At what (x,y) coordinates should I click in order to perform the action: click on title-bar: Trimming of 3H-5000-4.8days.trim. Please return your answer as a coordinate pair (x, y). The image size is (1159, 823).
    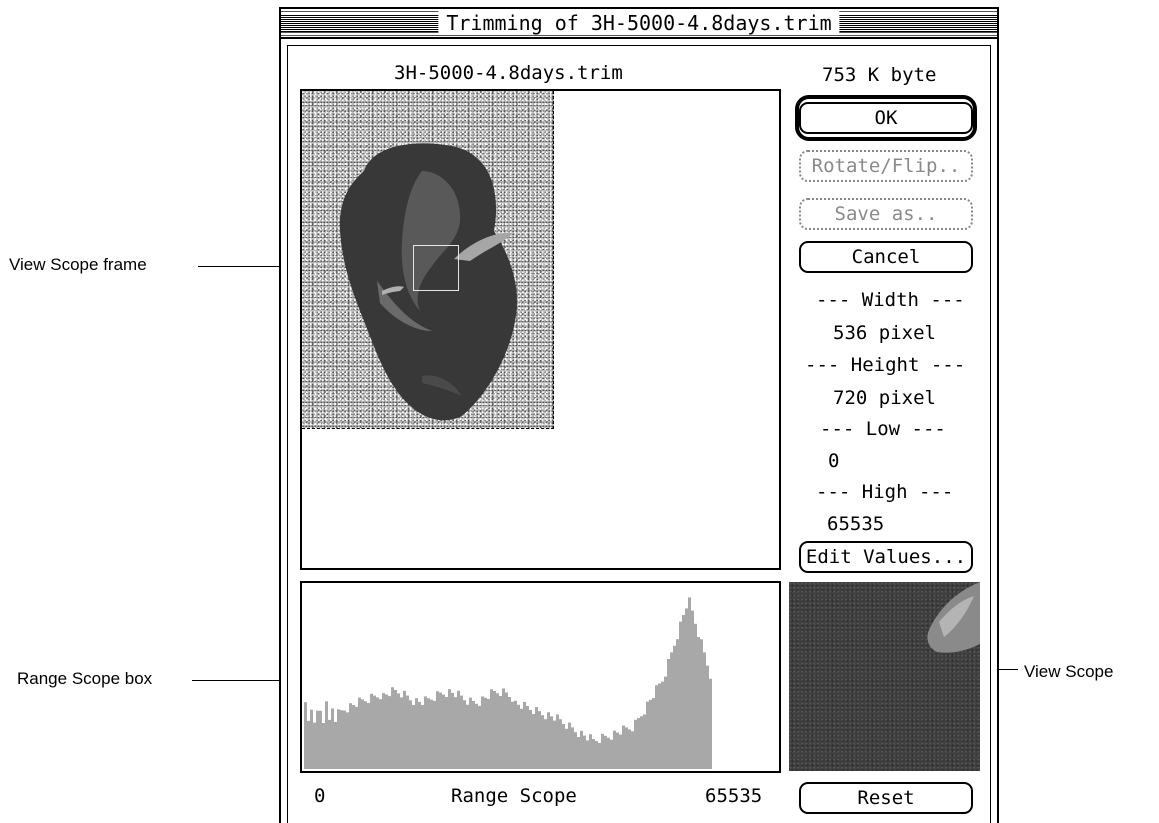
    Looking at the image, I should click on (639, 24).